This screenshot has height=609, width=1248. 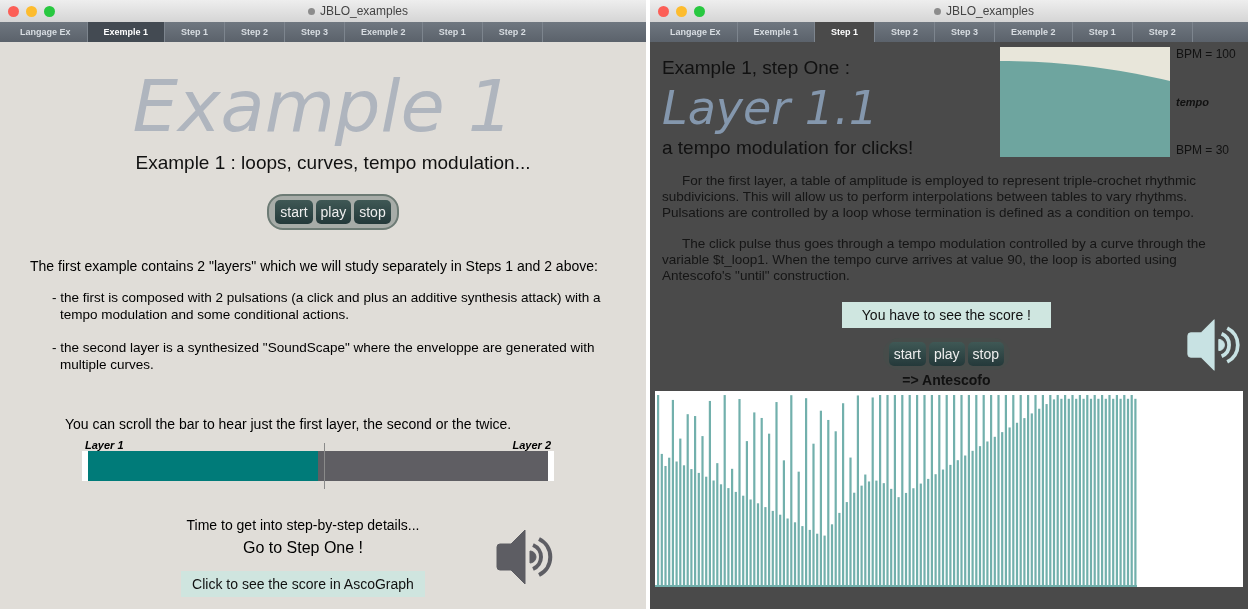 What do you see at coordinates (288, 423) in the screenshot?
I see `slider-hint: You can scroll the bar to hear just the first layer, the second or the twice.` at bounding box center [288, 423].